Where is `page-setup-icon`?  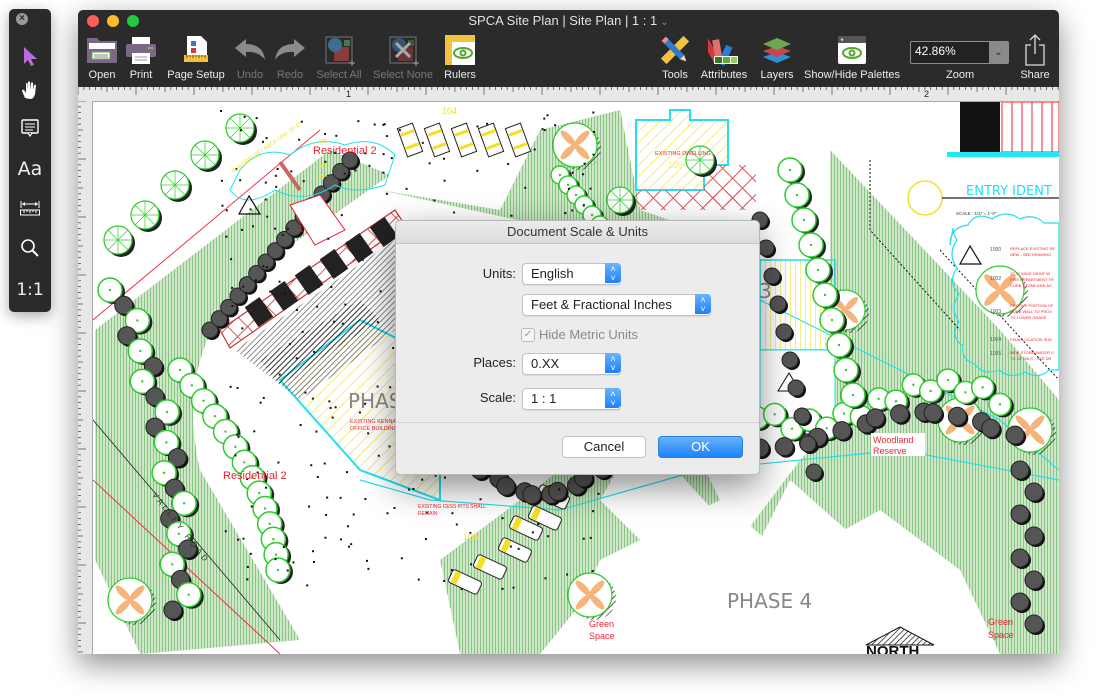 page-setup-icon is located at coordinates (196, 49).